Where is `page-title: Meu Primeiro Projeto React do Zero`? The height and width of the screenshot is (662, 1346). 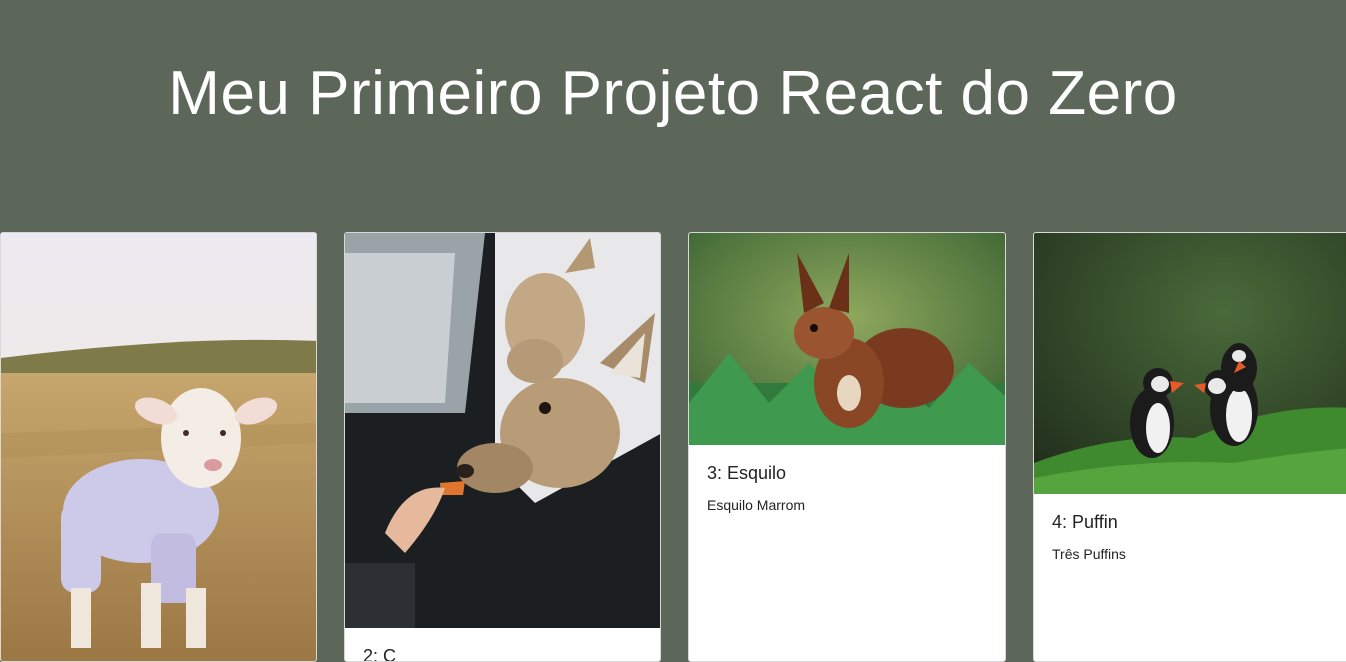 page-title: Meu Primeiro Projeto React do Zero is located at coordinates (673, 93).